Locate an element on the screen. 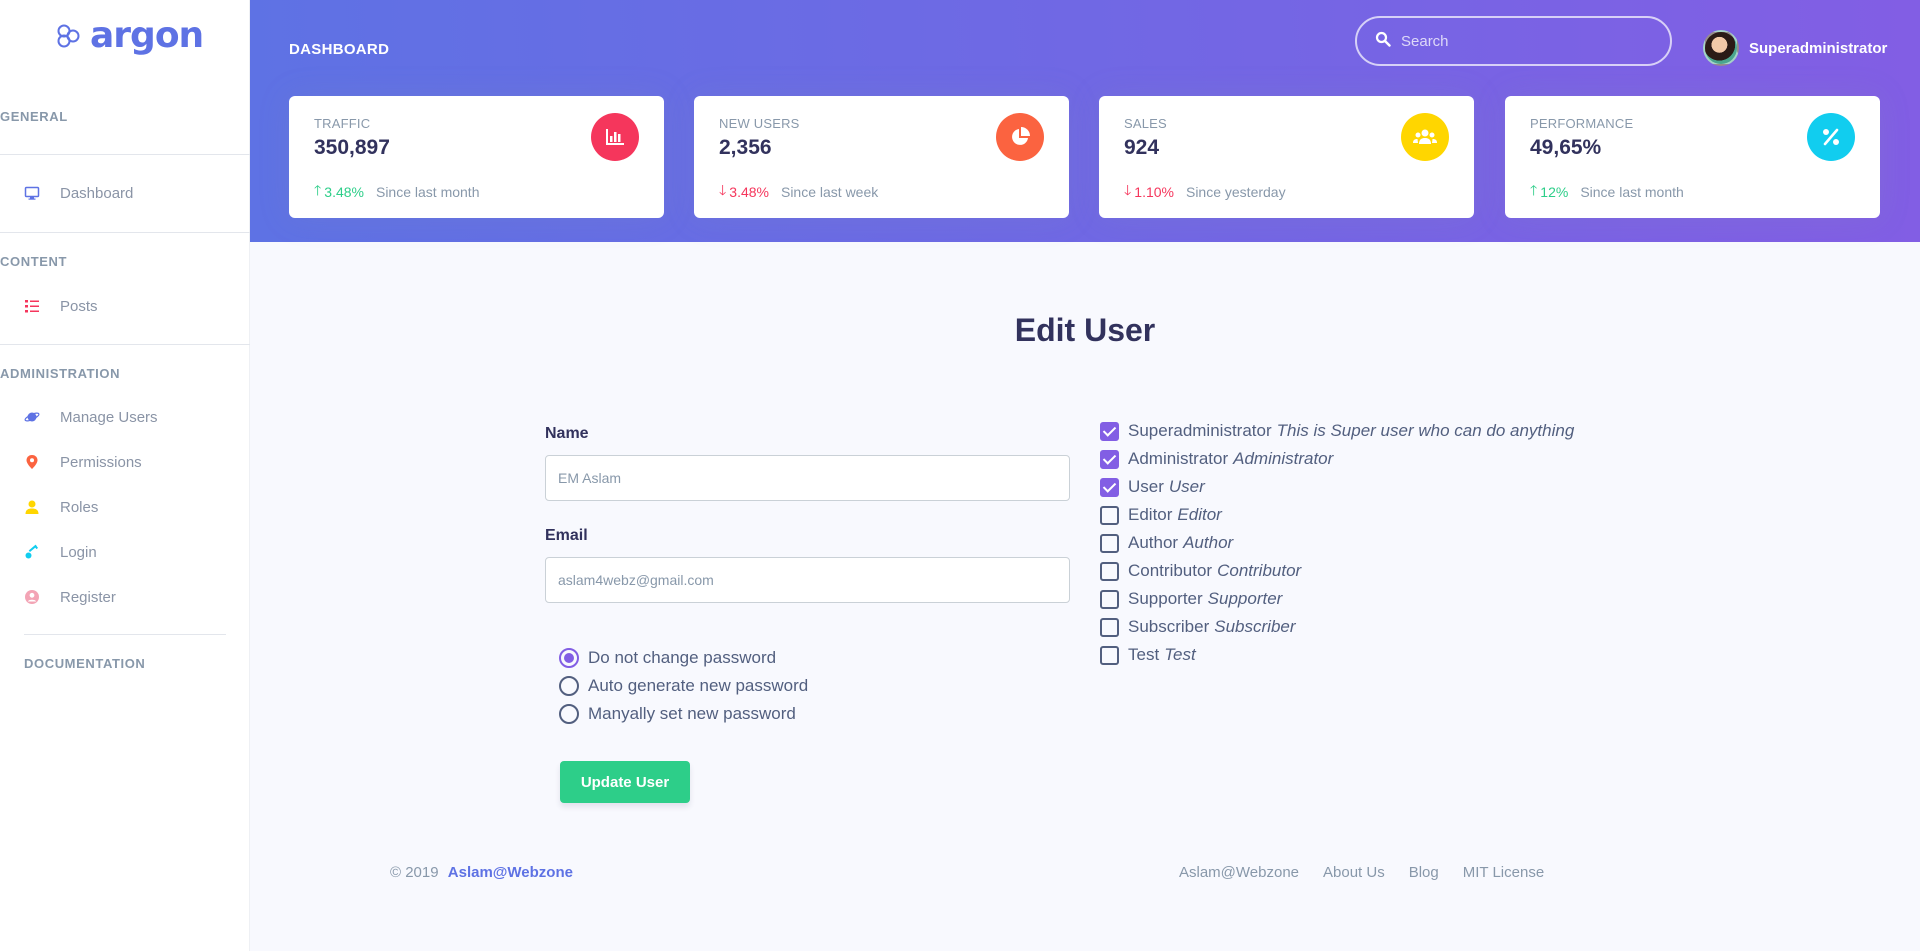 The height and width of the screenshot is (951, 1920). footer-links: Aslam@Webzone About Us Blog MIT License is located at coordinates (1361, 872).